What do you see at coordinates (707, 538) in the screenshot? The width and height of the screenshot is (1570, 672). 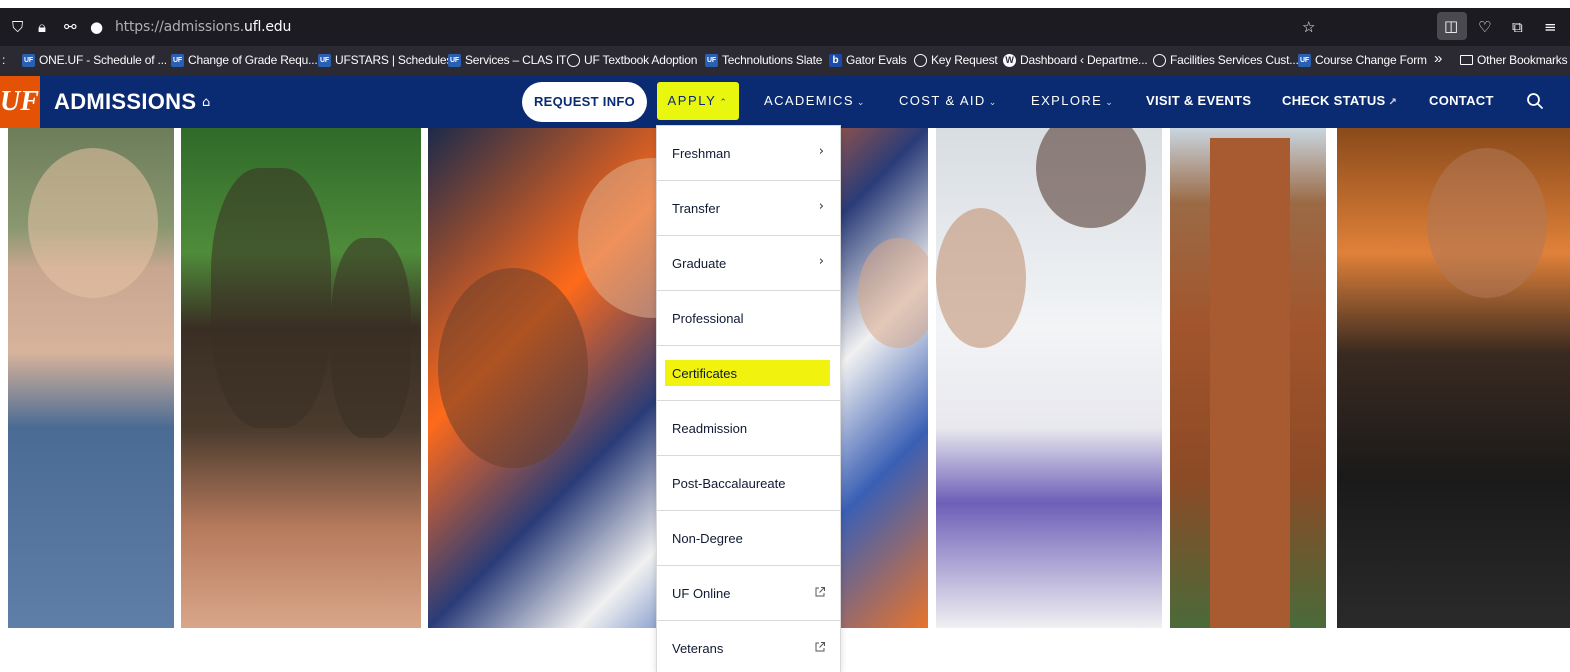 I see `apply-menu-item-label: Non-Degree` at bounding box center [707, 538].